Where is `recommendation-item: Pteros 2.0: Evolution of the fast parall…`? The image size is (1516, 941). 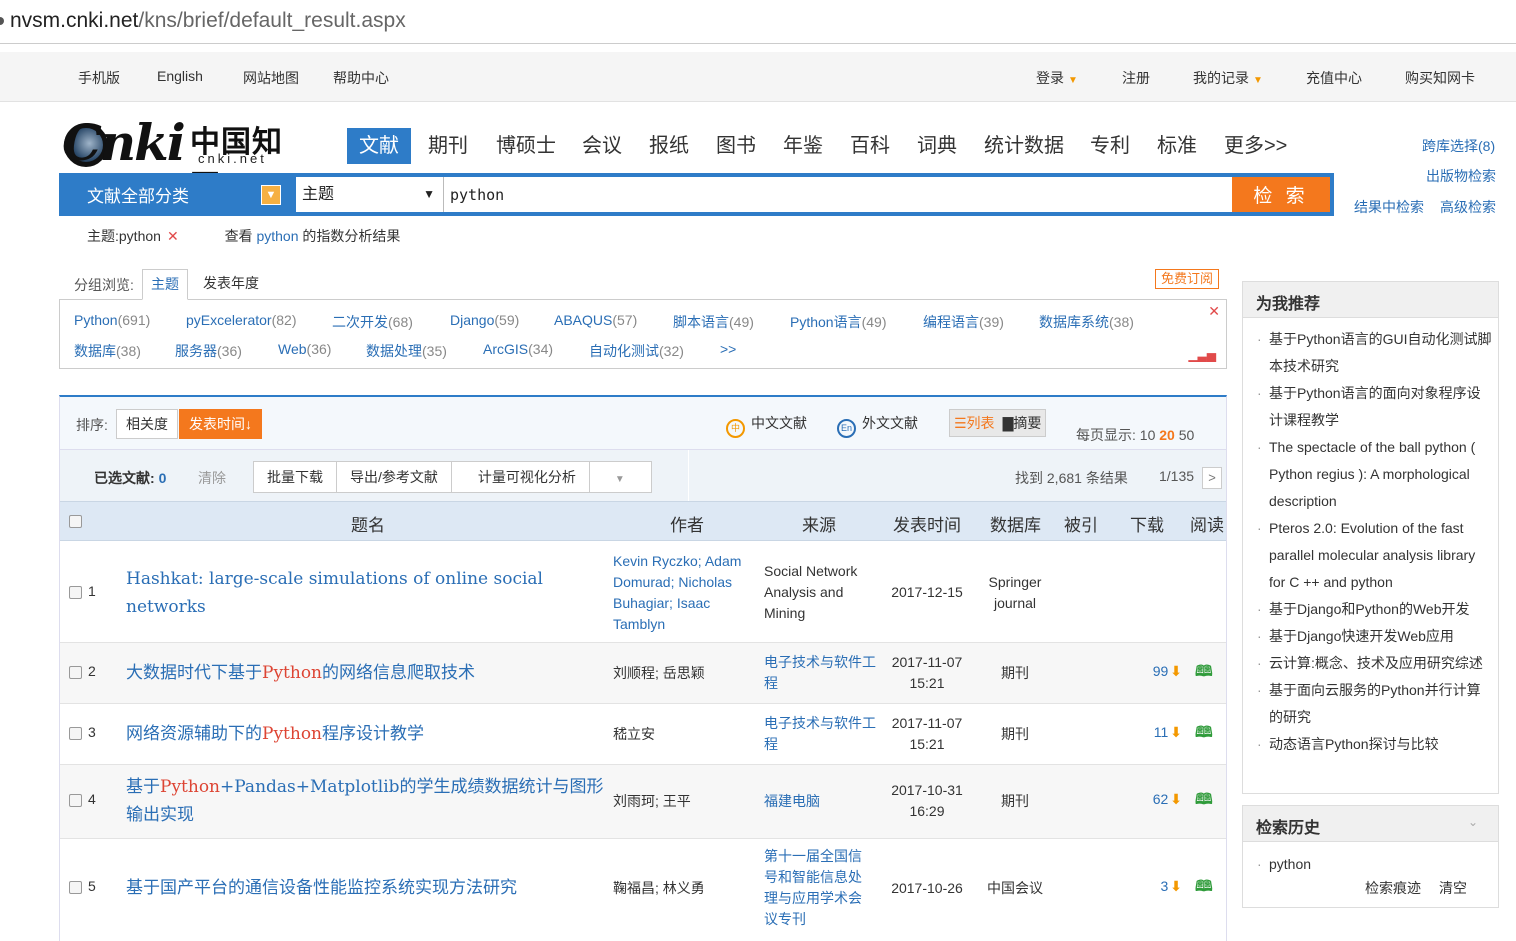
recommendation-item: Pteros 2.0: Evolution of the fast parall… is located at coordinates (1374, 555).